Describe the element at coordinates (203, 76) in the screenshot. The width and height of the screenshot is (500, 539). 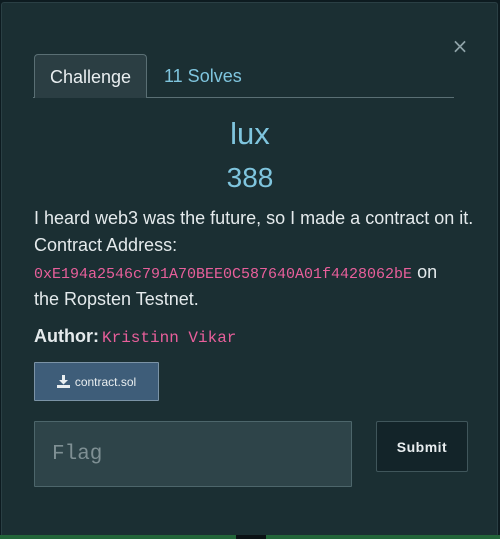
I see `tab-solves: 11 Solves` at that location.